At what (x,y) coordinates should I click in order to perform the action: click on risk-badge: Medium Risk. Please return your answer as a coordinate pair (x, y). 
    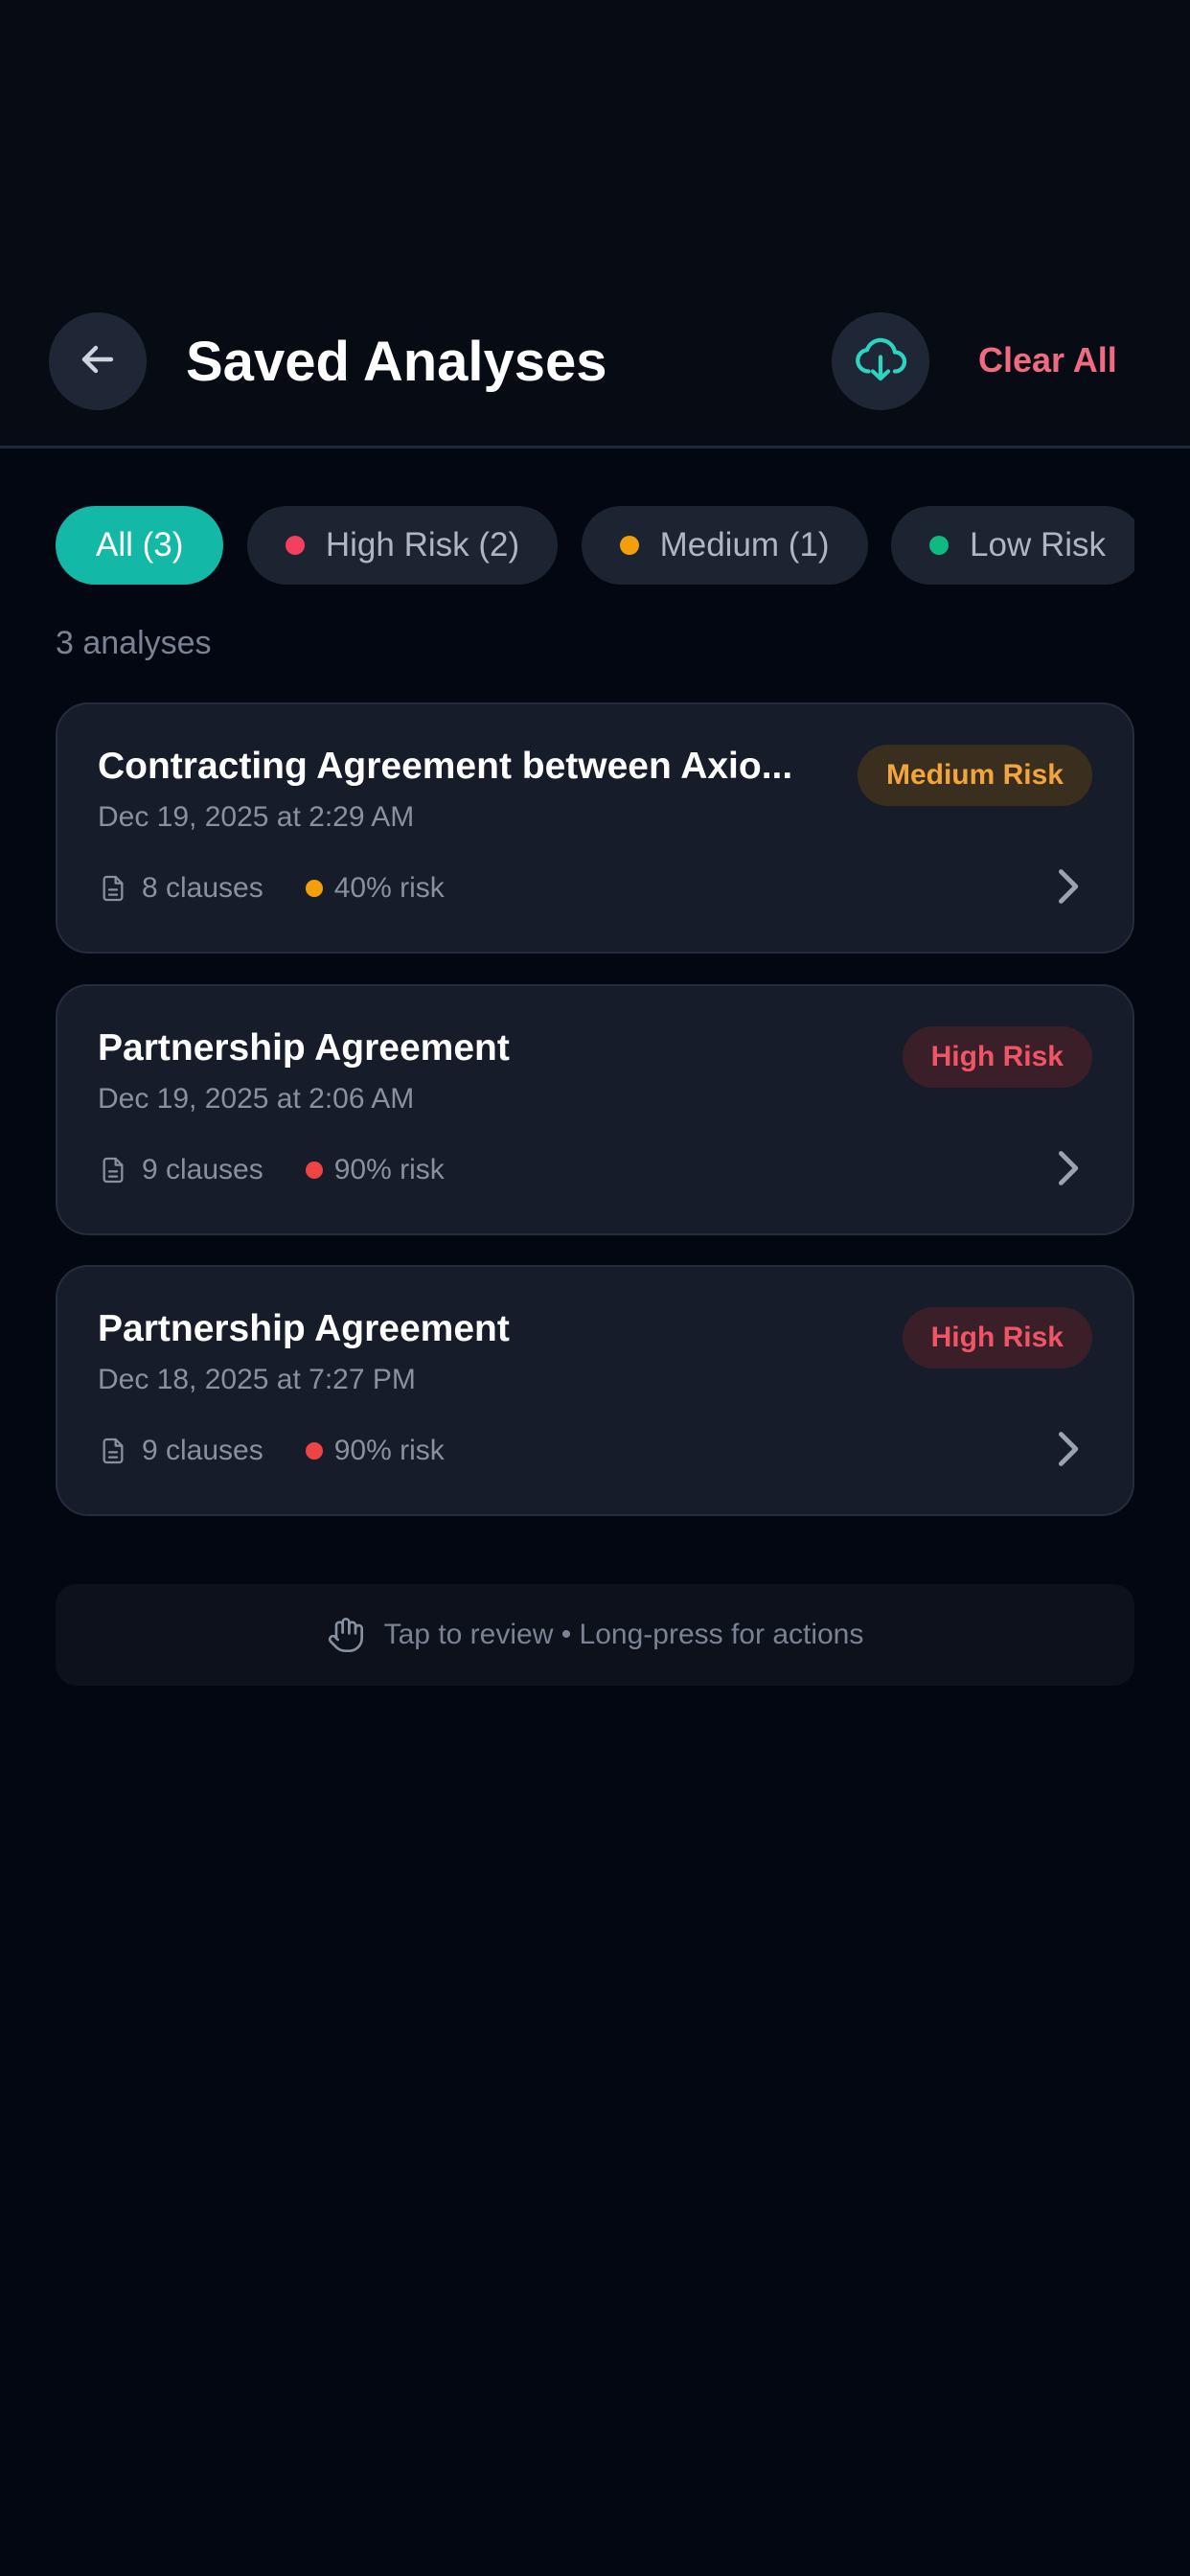
    Looking at the image, I should click on (975, 775).